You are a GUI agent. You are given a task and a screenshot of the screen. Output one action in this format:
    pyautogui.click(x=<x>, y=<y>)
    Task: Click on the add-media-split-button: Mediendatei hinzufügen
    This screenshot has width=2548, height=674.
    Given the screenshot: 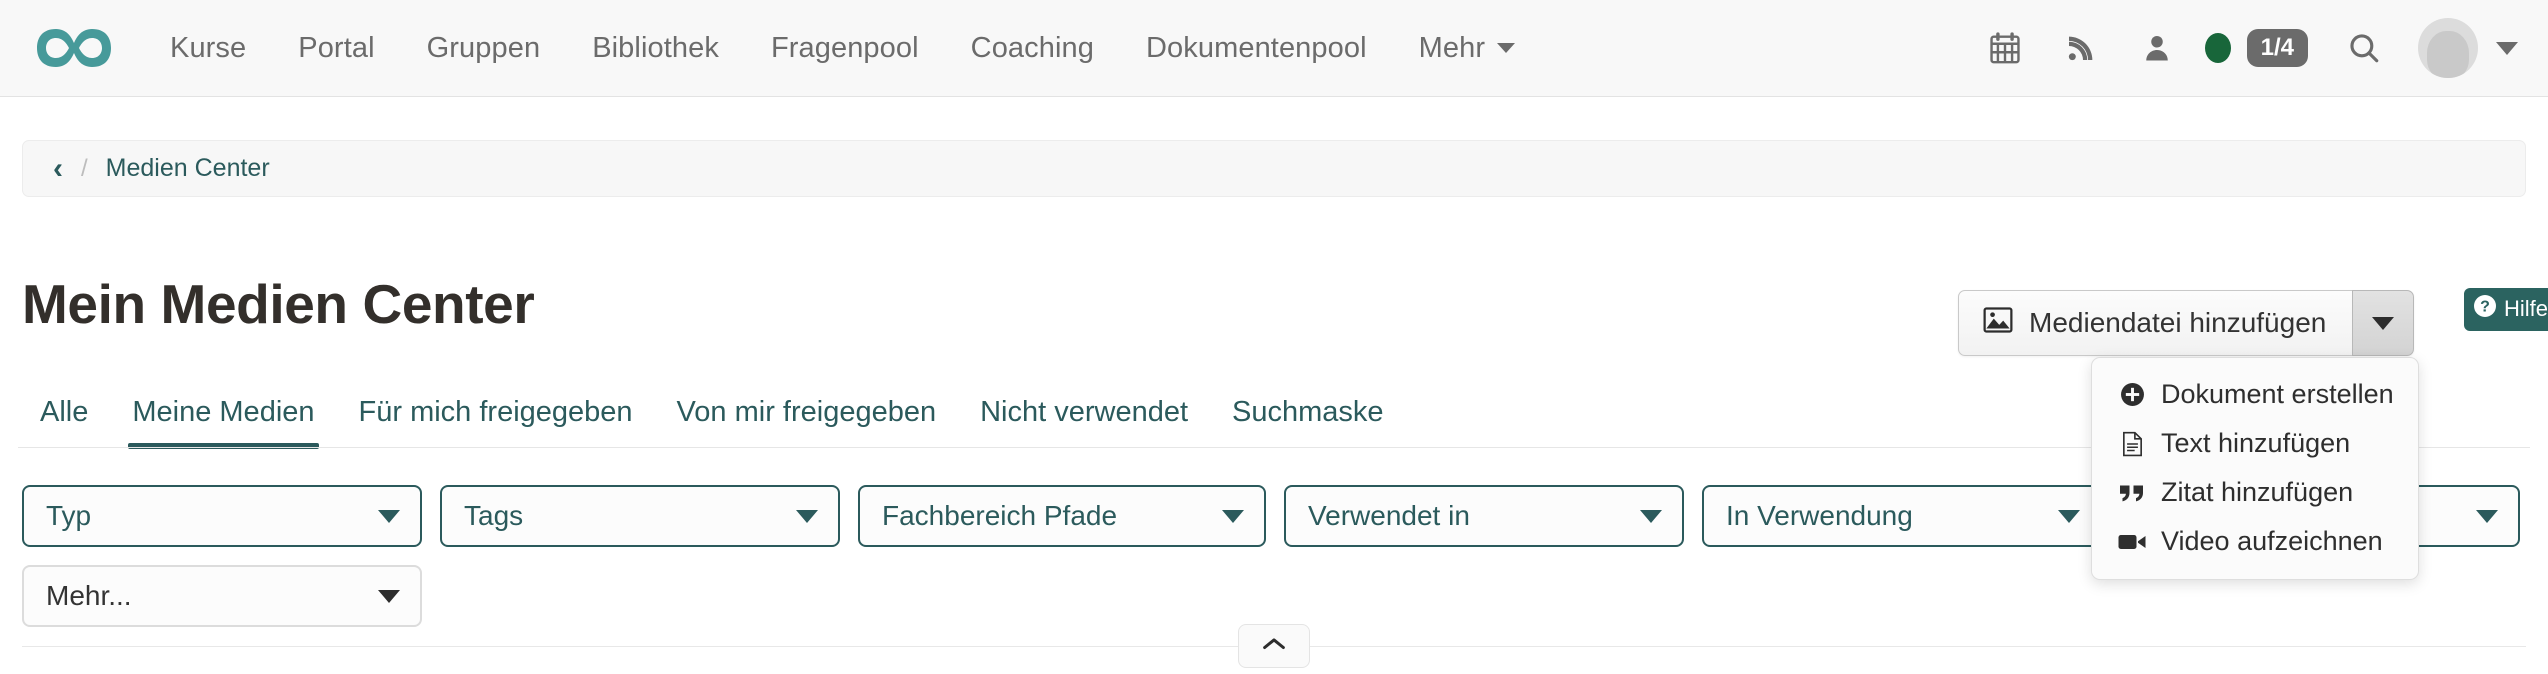 What is the action you would take?
    pyautogui.click(x=2186, y=323)
    